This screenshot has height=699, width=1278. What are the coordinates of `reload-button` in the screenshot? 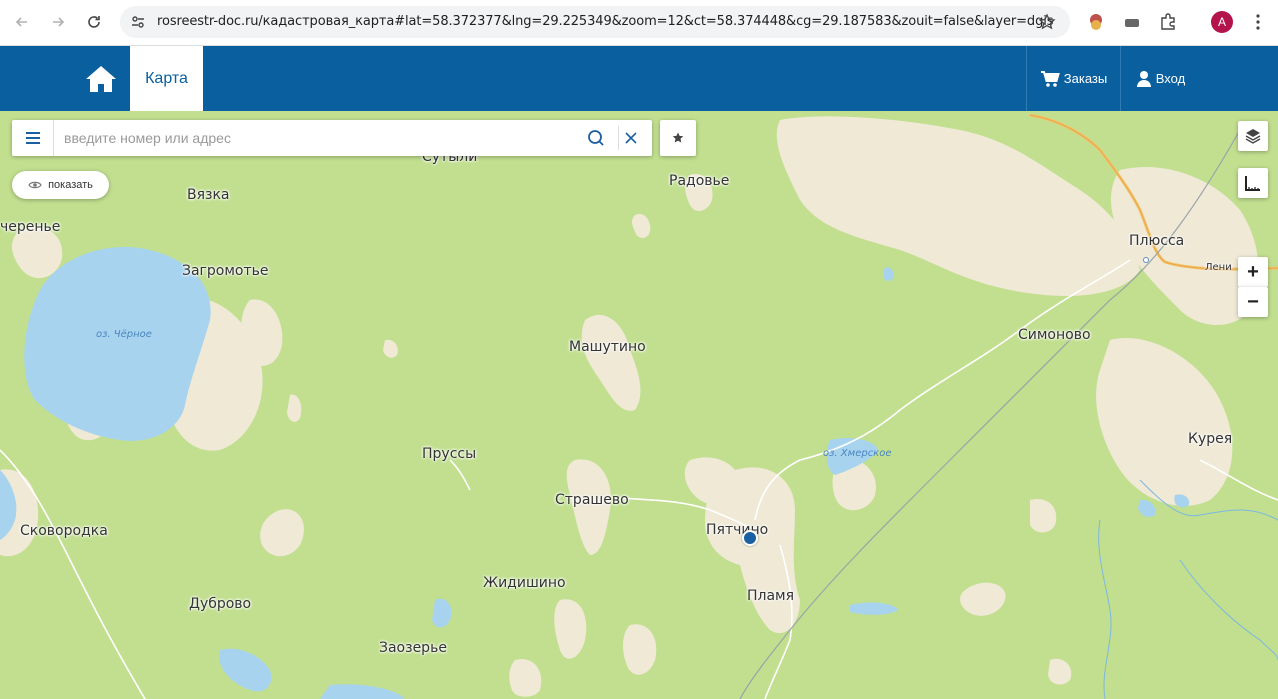 It's located at (94, 22).